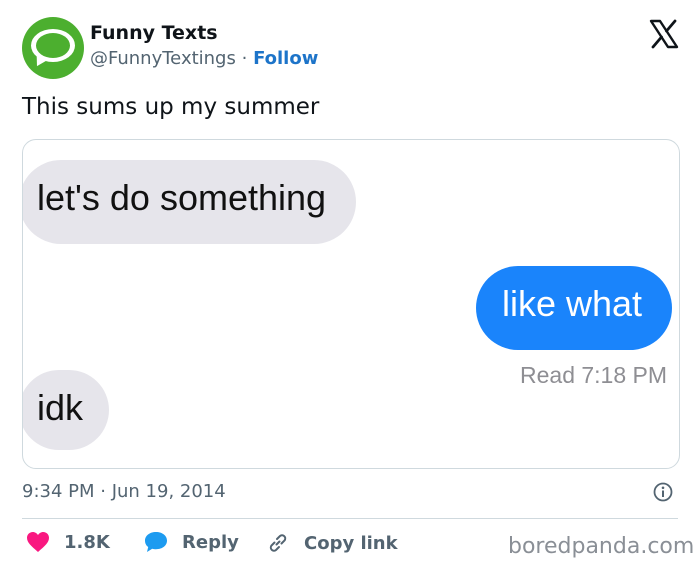 The height and width of the screenshot is (571, 700). I want to click on like-button: 1.8K, so click(68, 542).